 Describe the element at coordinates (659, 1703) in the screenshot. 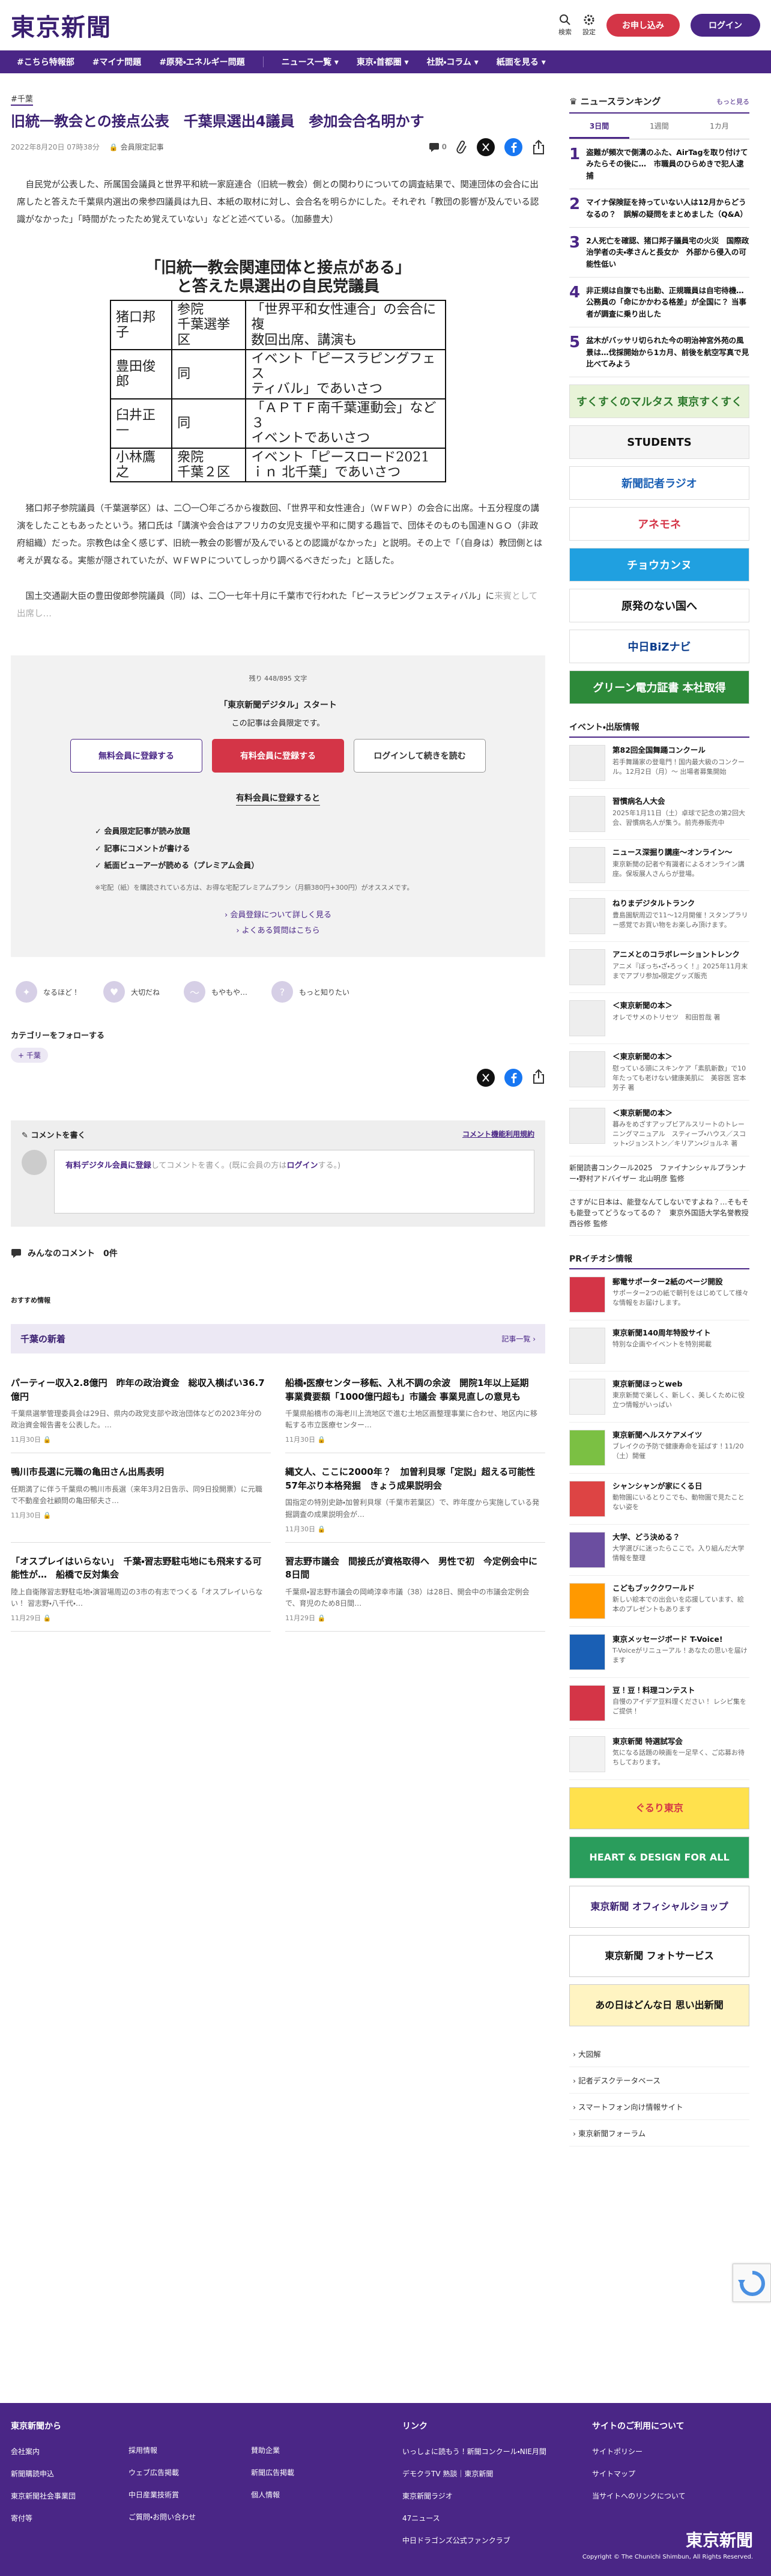

I see `pr-item: 豆！豆！料理コンテスト 自慢のアイデア豆料理ください！ レシピ集をご提供！` at that location.